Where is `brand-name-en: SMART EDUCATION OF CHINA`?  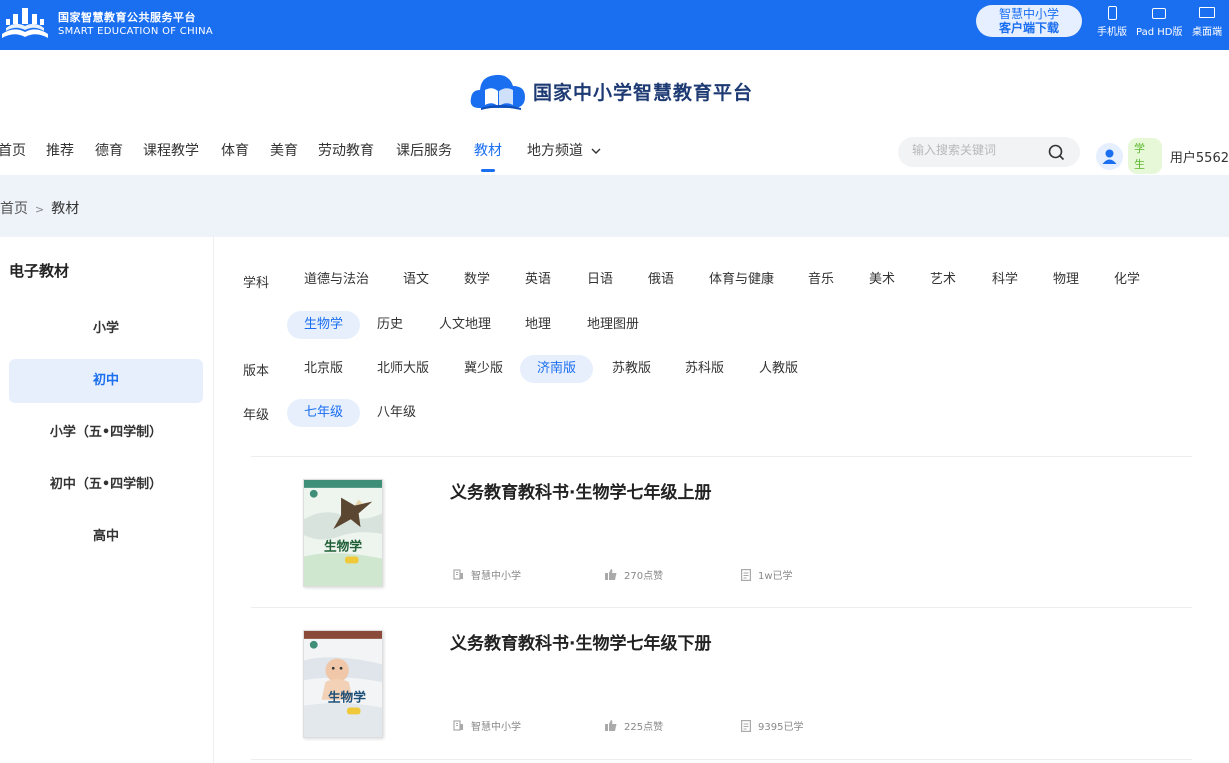
brand-name-en: SMART EDUCATION OF CHINA is located at coordinates (136, 31).